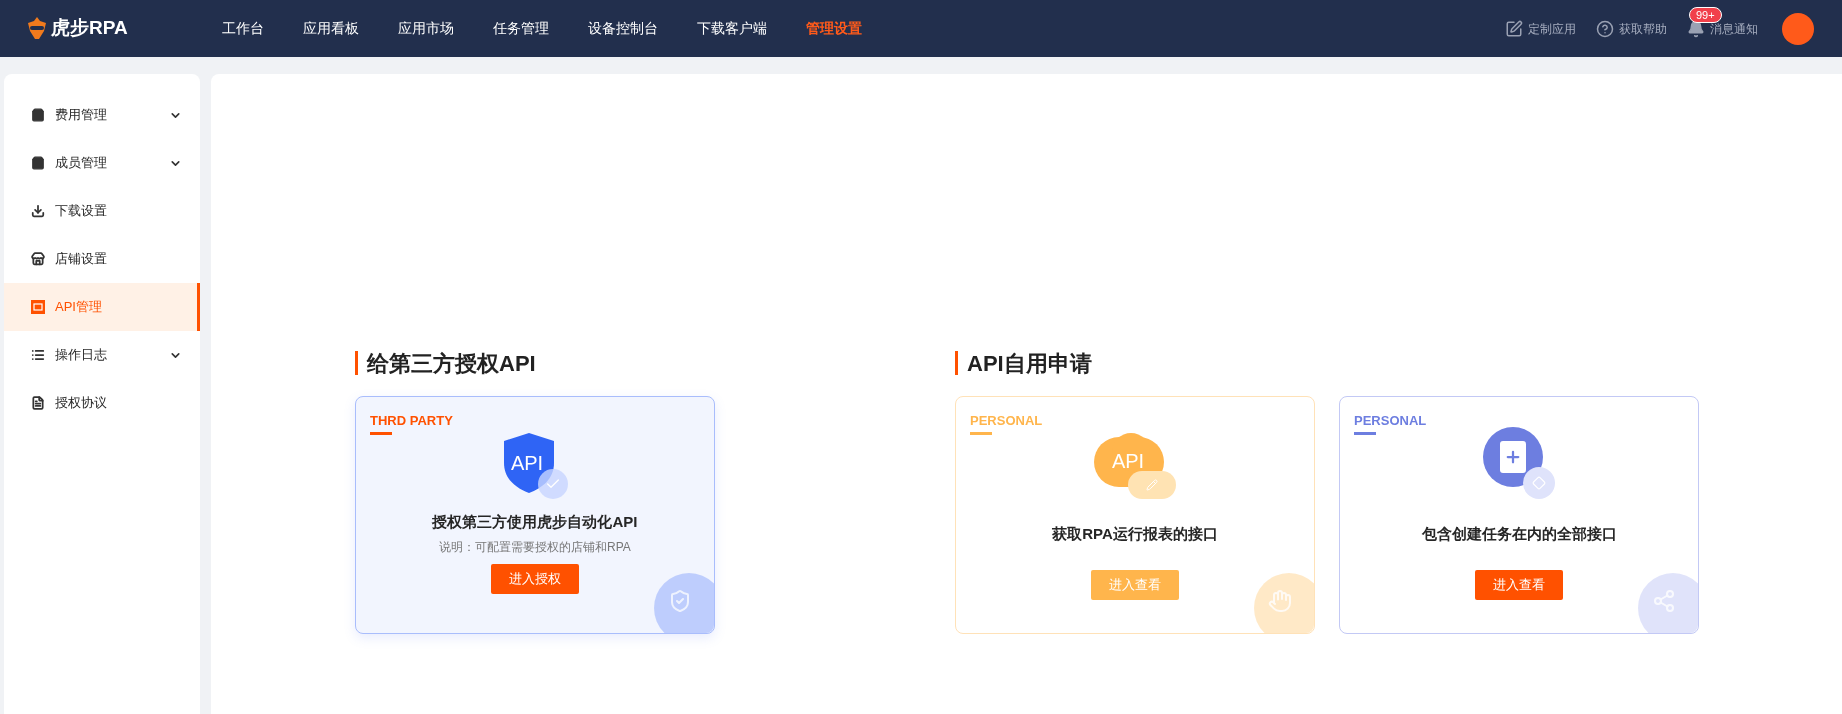 The height and width of the screenshot is (714, 1842). What do you see at coordinates (451, 363) in the screenshot?
I see `section-title: 给第三方授权API` at bounding box center [451, 363].